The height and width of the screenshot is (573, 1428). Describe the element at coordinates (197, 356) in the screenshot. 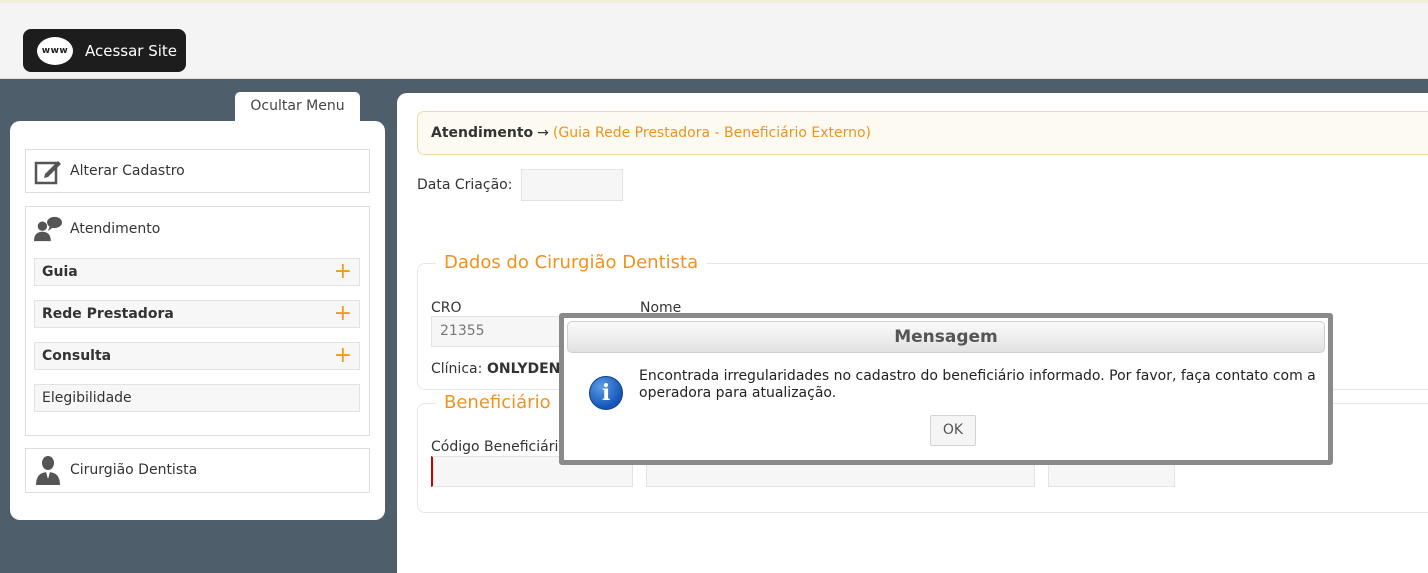

I see `sidebar-subitem-consulta: Consulta +` at that location.